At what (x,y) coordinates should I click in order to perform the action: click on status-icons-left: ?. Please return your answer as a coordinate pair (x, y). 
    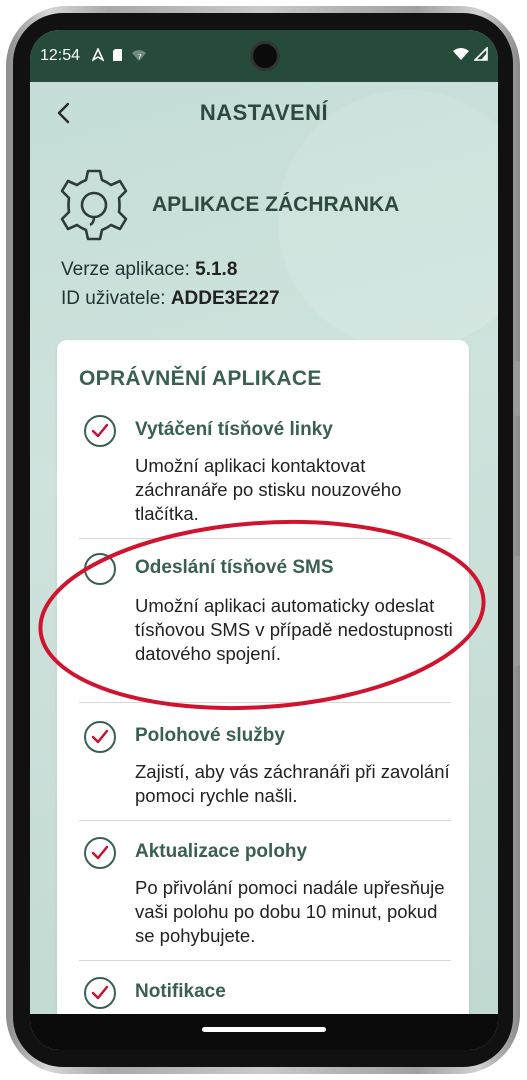
    Looking at the image, I should click on (119, 55).